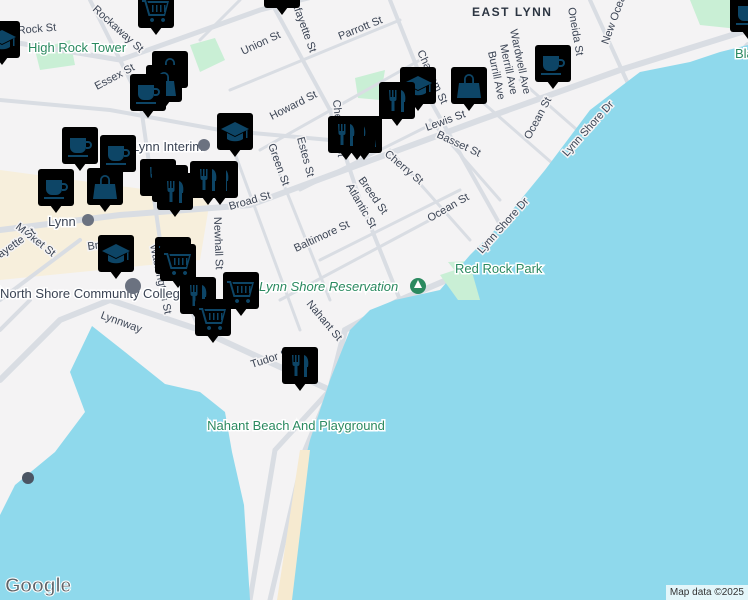 The height and width of the screenshot is (600, 748). I want to click on ferry-pin-icon, so click(28, 478).